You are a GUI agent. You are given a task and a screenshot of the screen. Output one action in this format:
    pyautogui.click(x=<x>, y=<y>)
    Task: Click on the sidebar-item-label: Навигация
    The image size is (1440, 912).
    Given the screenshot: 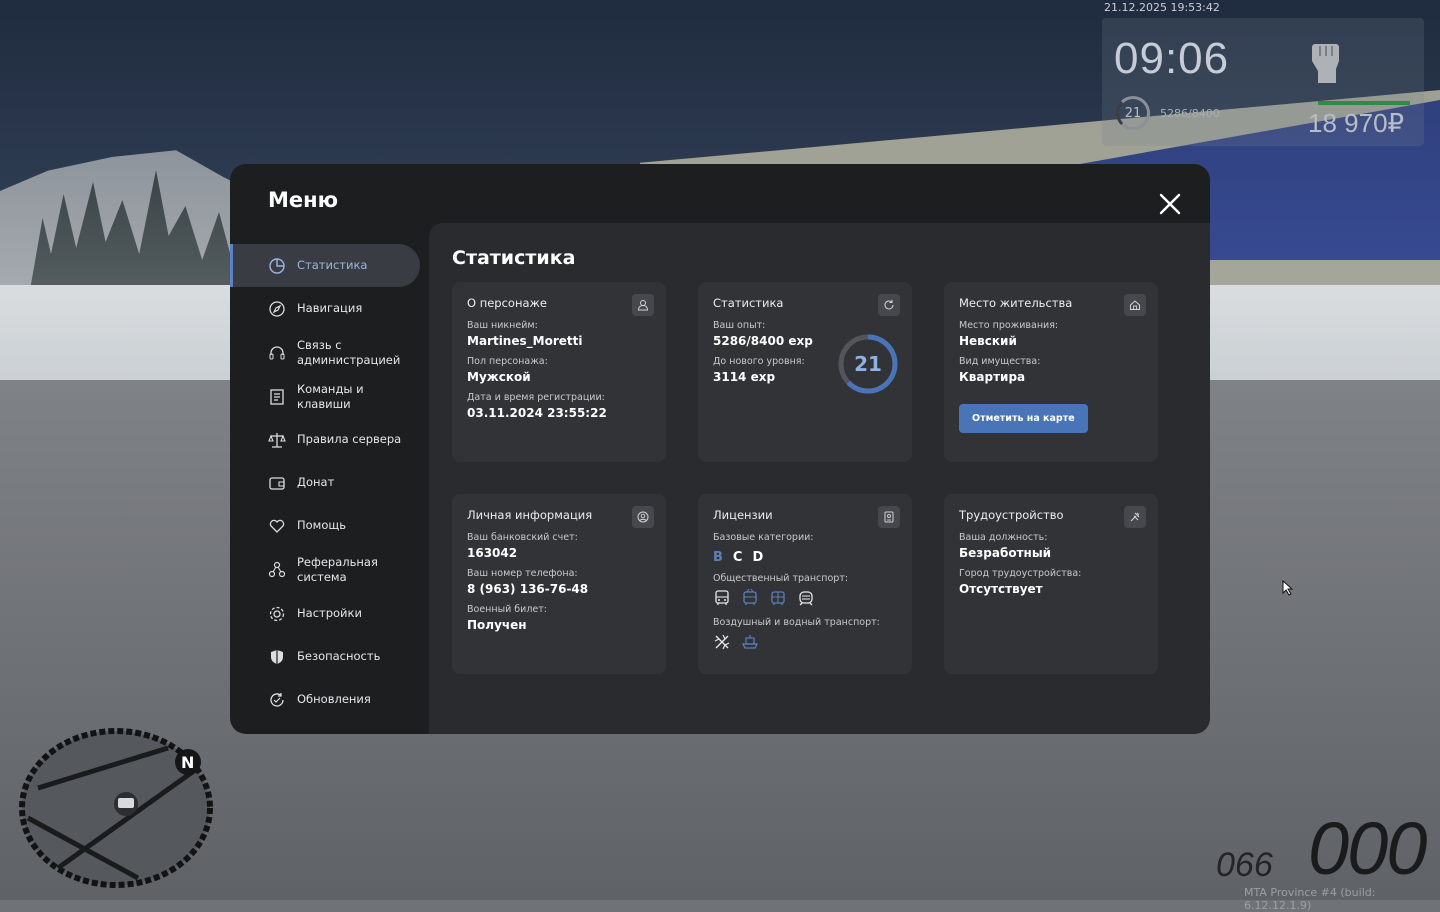 What is the action you would take?
    pyautogui.click(x=330, y=308)
    